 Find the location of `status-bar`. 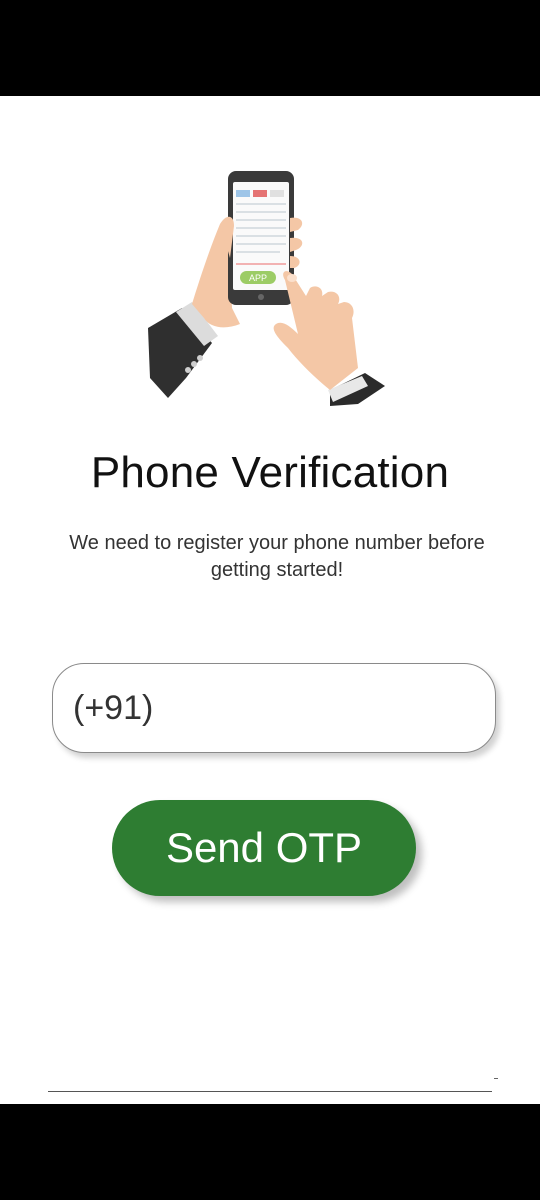

status-bar is located at coordinates (270, 48).